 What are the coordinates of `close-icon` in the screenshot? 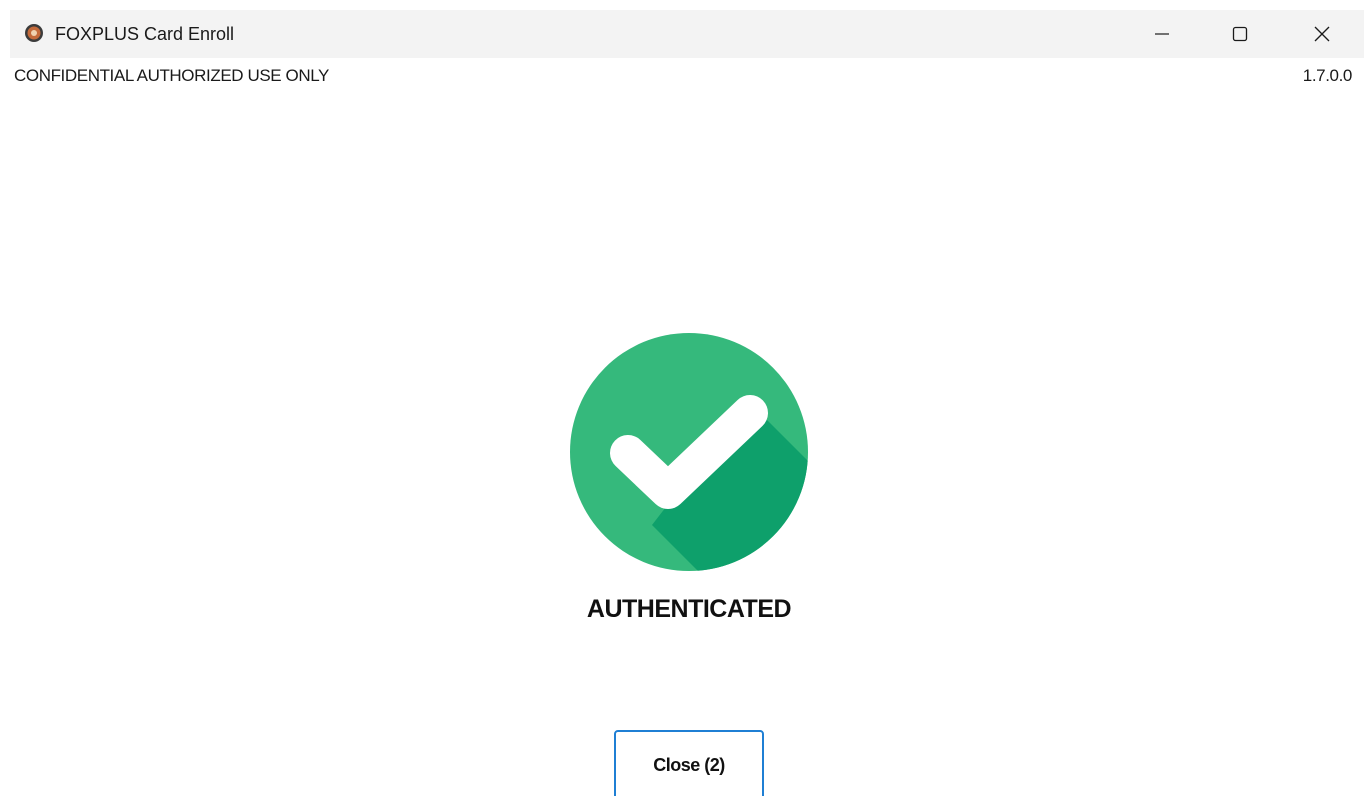 It's located at (1322, 34).